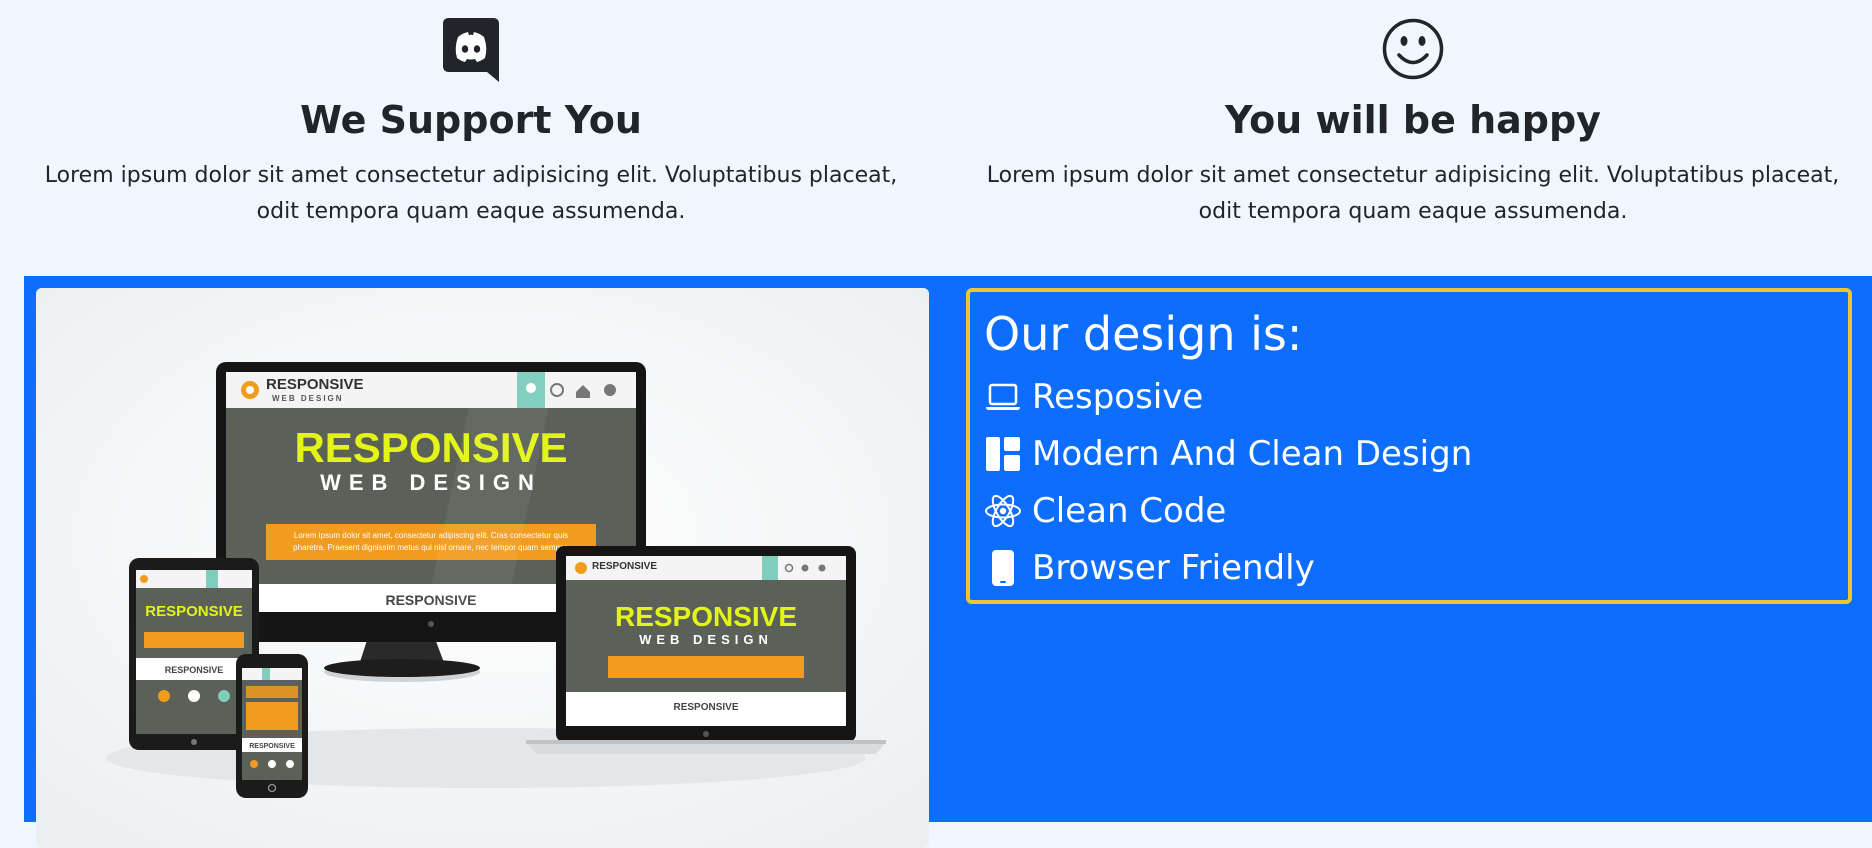 Image resolution: width=1872 pixels, height=848 pixels. What do you see at coordinates (1407, 50) in the screenshot?
I see `smiley-icon` at bounding box center [1407, 50].